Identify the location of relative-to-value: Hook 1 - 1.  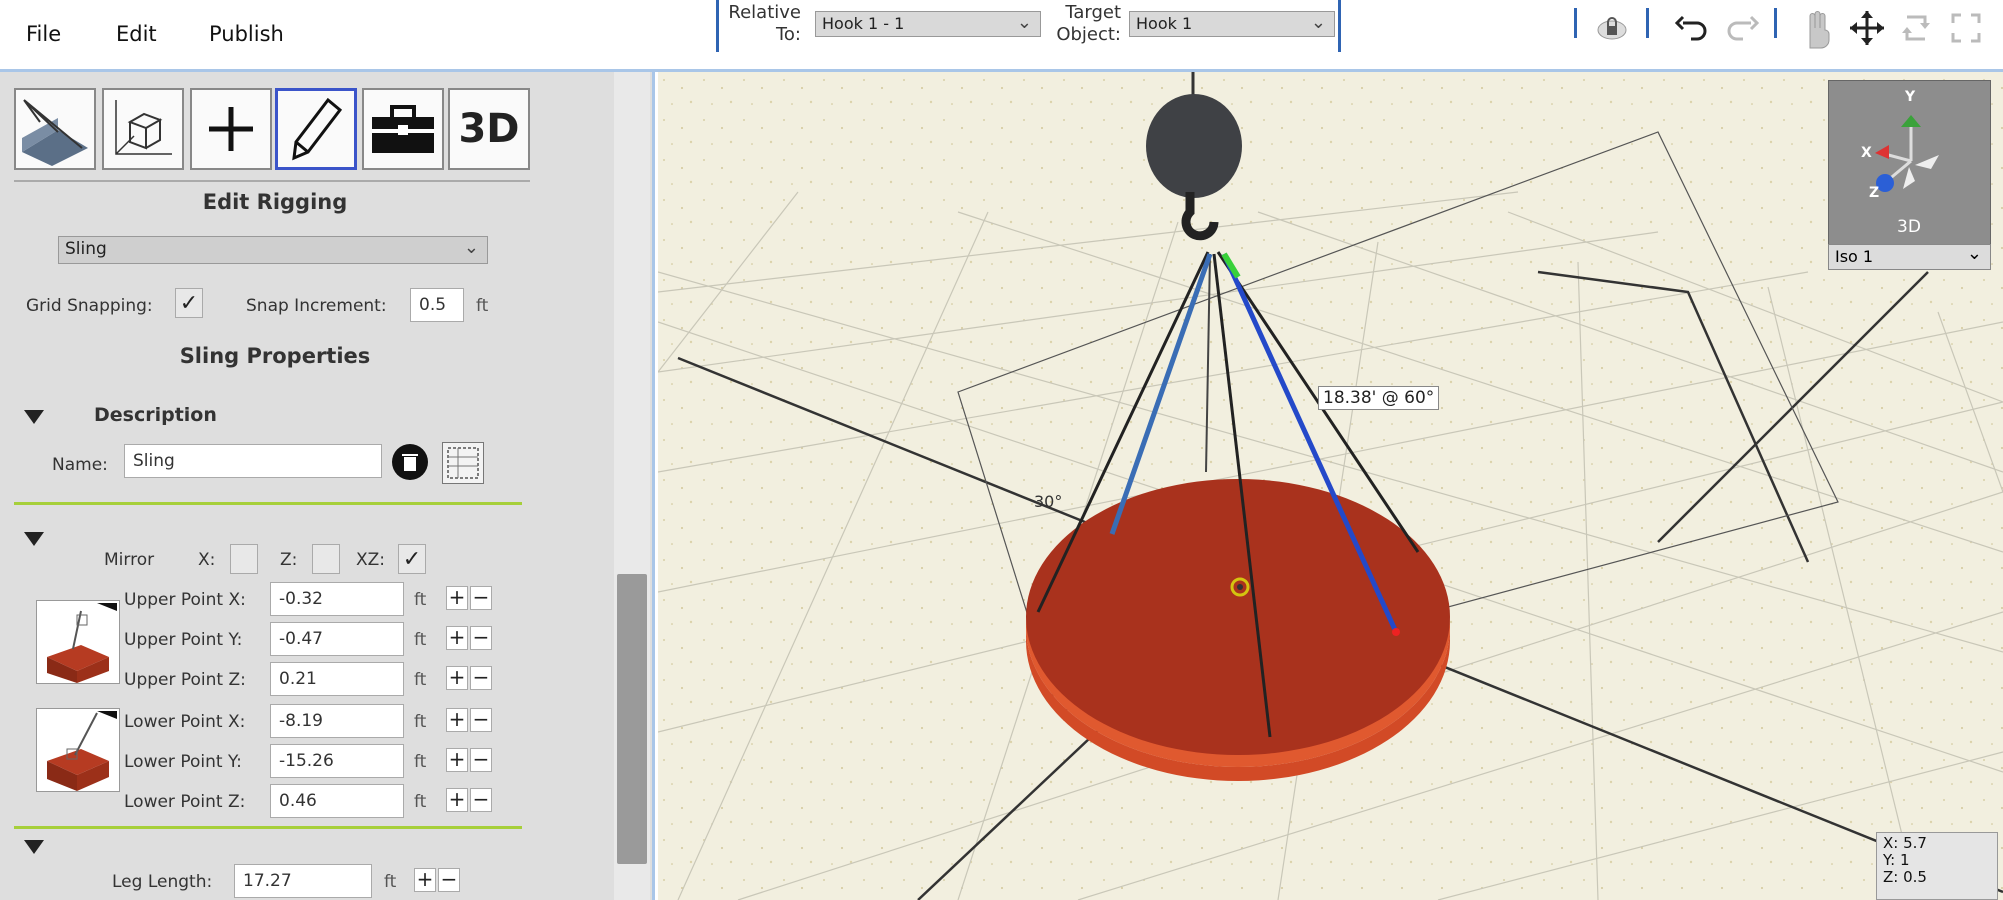
(863, 23).